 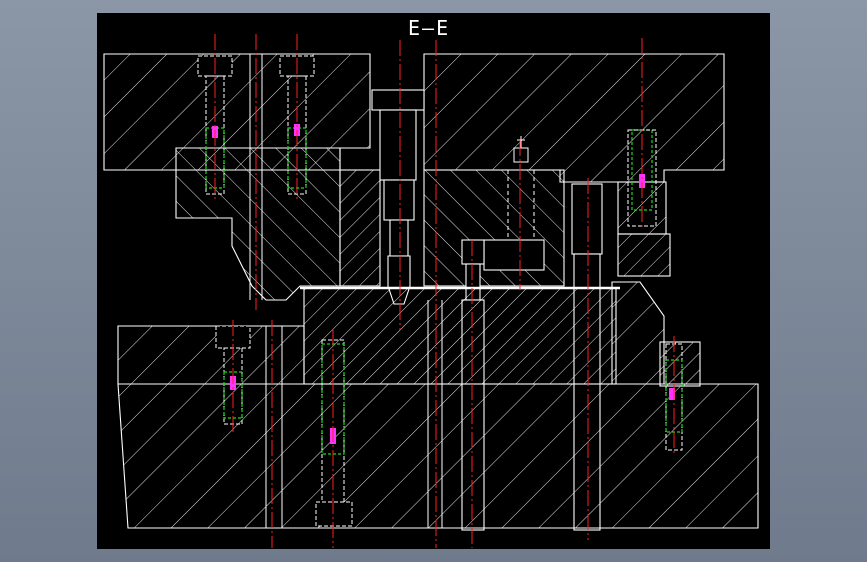 What do you see at coordinates (278, 224) in the screenshot?
I see `punch-holder-left` at bounding box center [278, 224].